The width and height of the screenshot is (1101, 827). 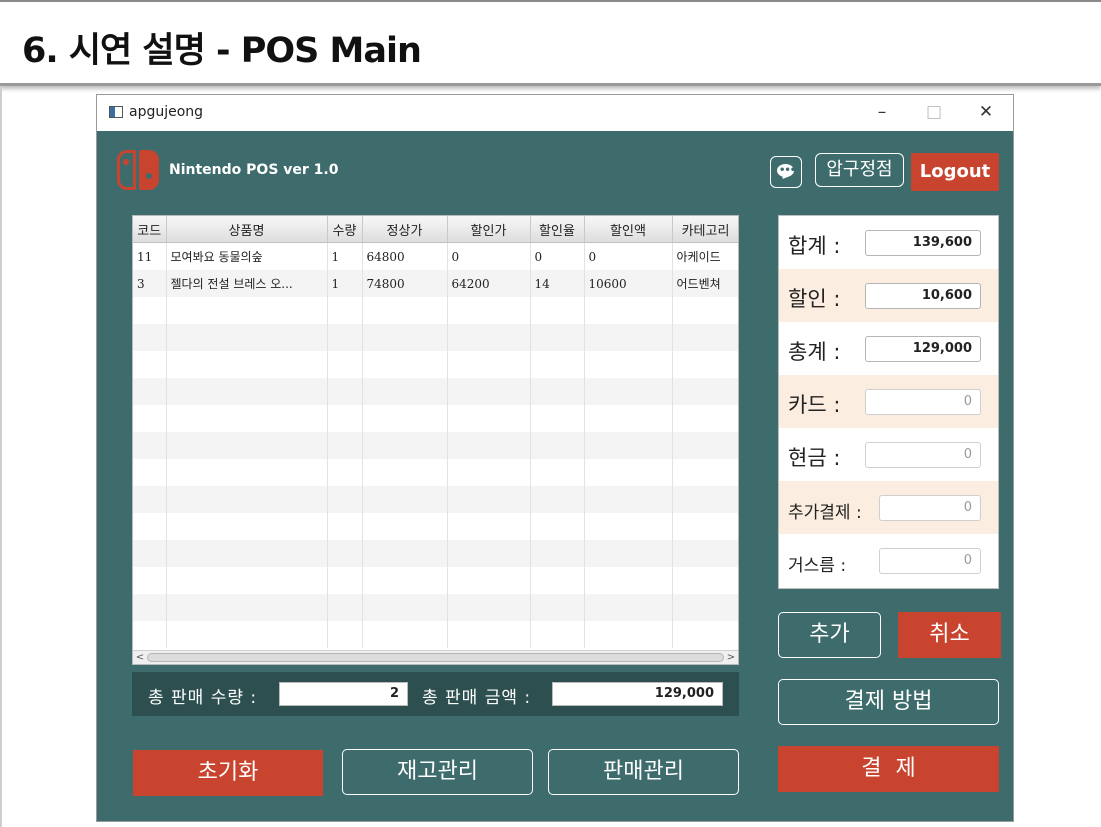 What do you see at coordinates (930, 508) in the screenshot?
I see `extra-payment-field: 0` at bounding box center [930, 508].